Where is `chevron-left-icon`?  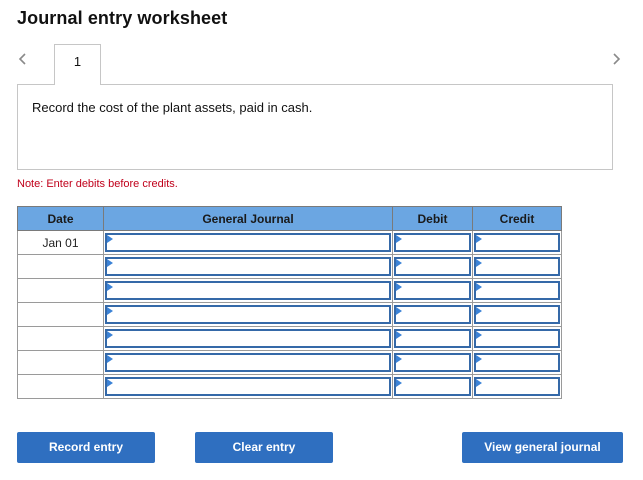
chevron-left-icon is located at coordinates (23, 59).